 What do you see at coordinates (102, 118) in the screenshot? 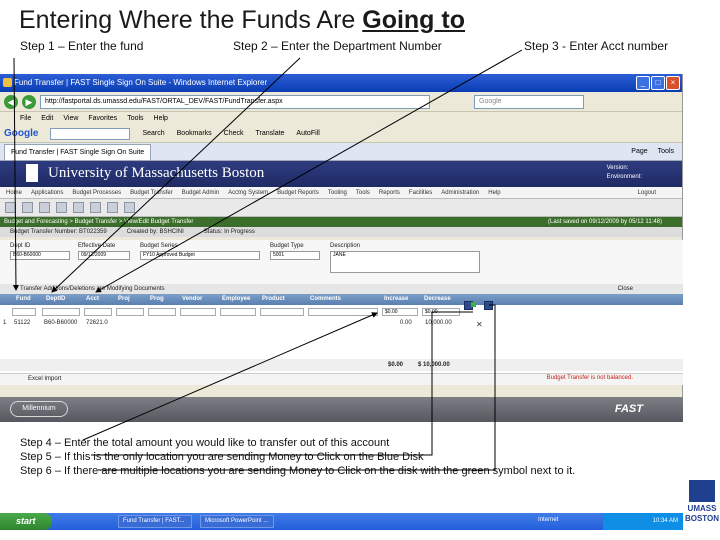
I see `menu-favorites: Favorites` at bounding box center [102, 118].